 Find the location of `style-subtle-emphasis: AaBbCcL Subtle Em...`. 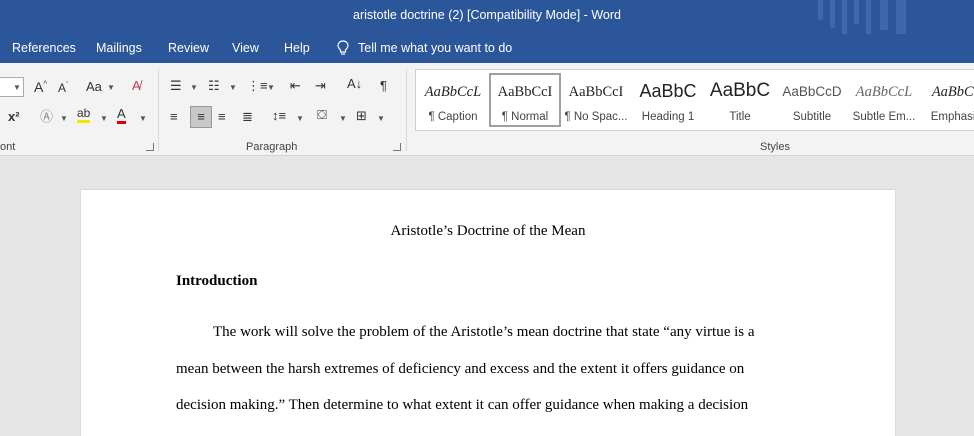

style-subtle-emphasis: AaBbCcL Subtle Em... is located at coordinates (884, 100).